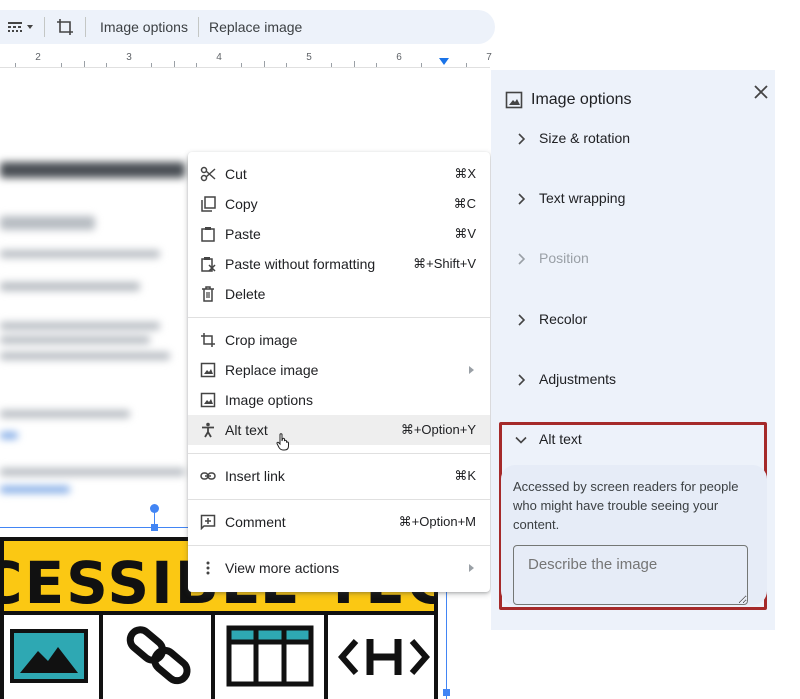 This screenshot has height=699, width=800. What do you see at coordinates (282, 568) in the screenshot?
I see `menu-item-label: View more actions` at bounding box center [282, 568].